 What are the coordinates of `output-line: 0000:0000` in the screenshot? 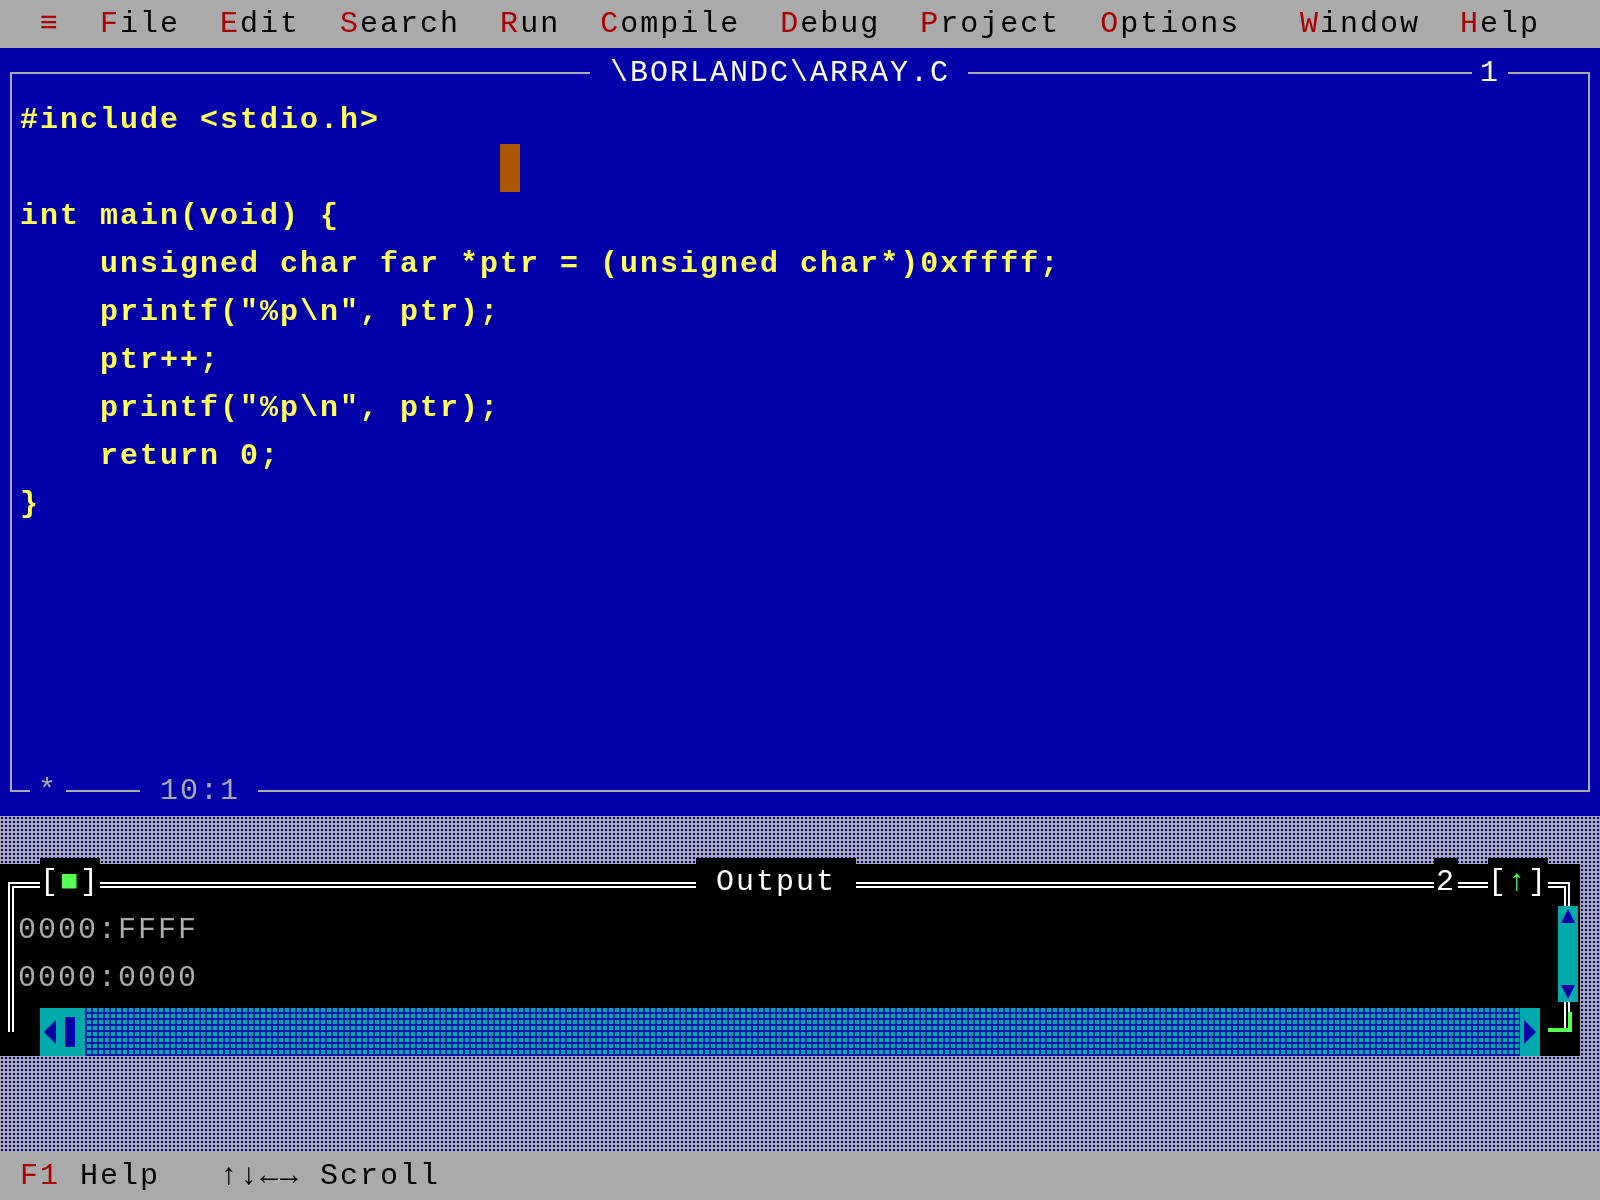 It's located at (108, 978).